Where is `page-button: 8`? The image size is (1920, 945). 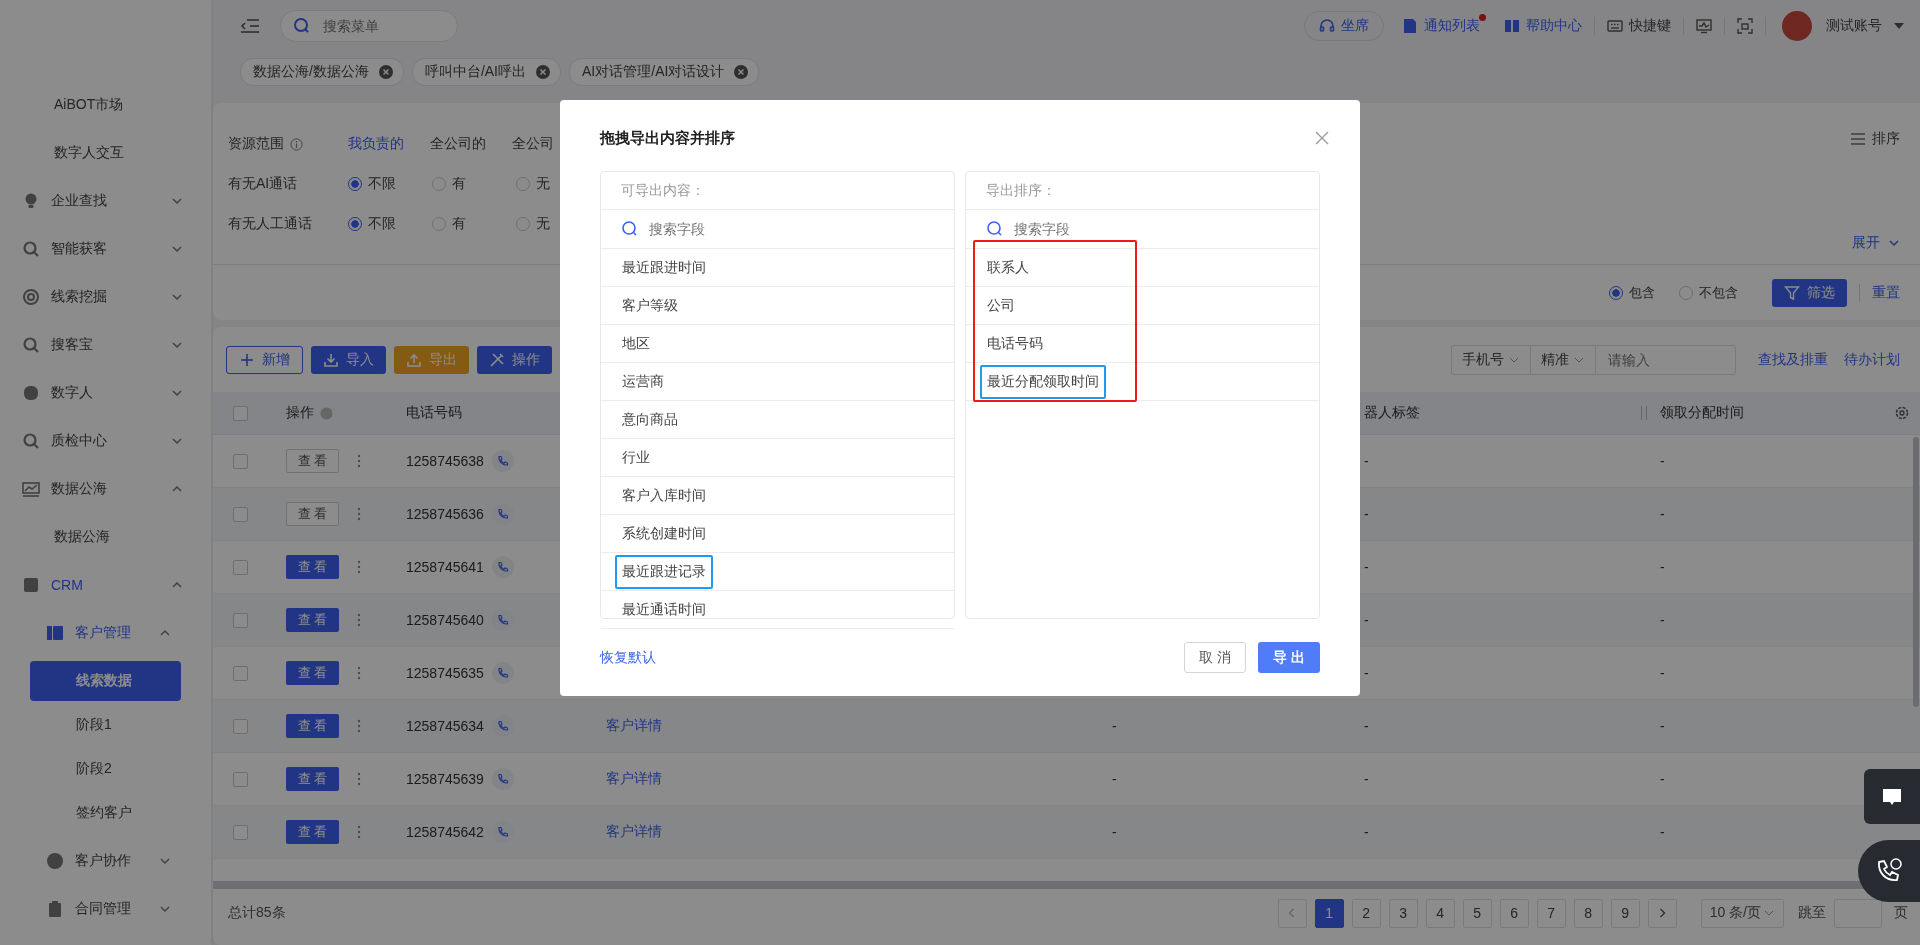 page-button: 8 is located at coordinates (1588, 913).